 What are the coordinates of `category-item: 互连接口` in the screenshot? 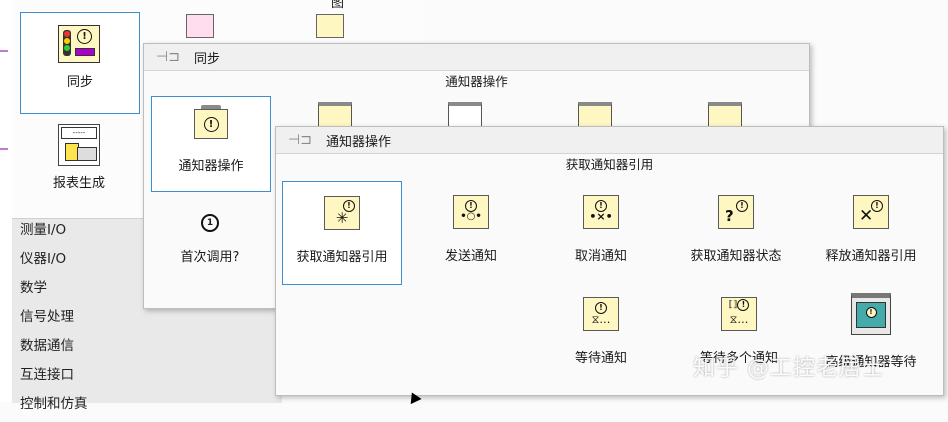 It's located at (147, 378).